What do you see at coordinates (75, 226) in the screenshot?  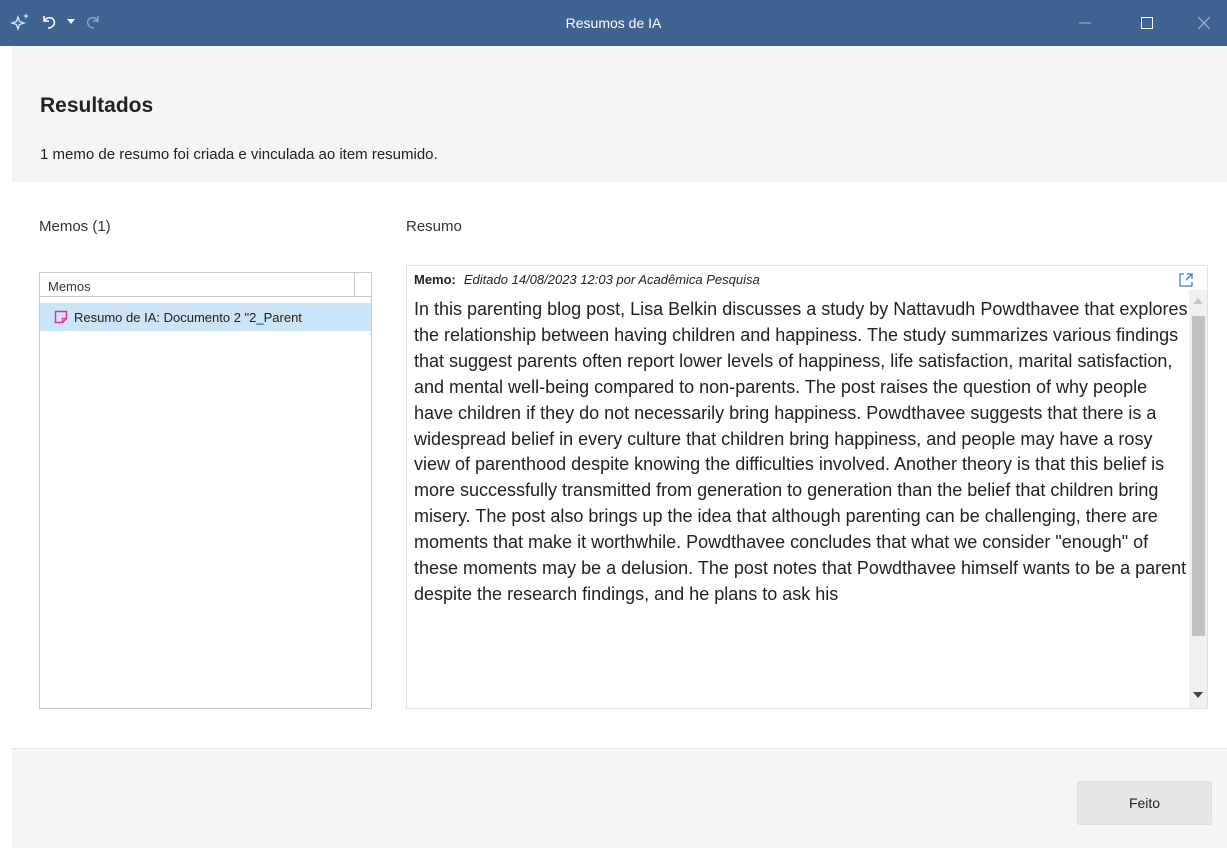 I see `memos-section-label: Memos (1)` at bounding box center [75, 226].